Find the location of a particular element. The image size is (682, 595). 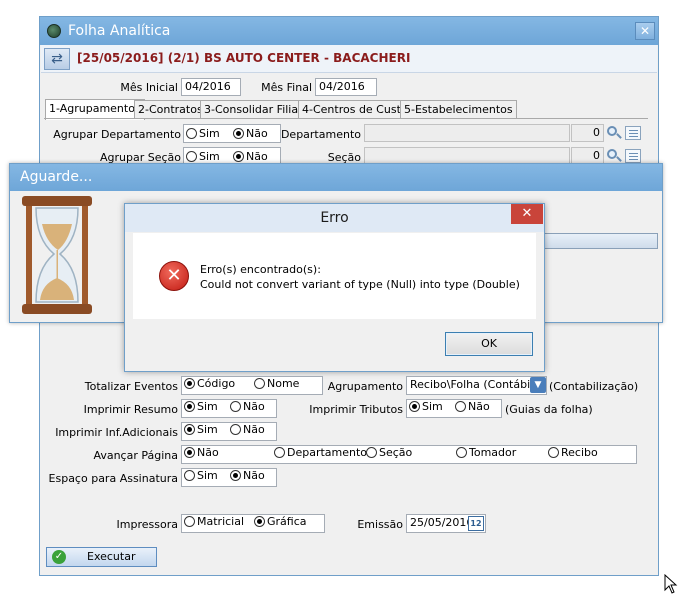

option-label: Seção is located at coordinates (396, 452).